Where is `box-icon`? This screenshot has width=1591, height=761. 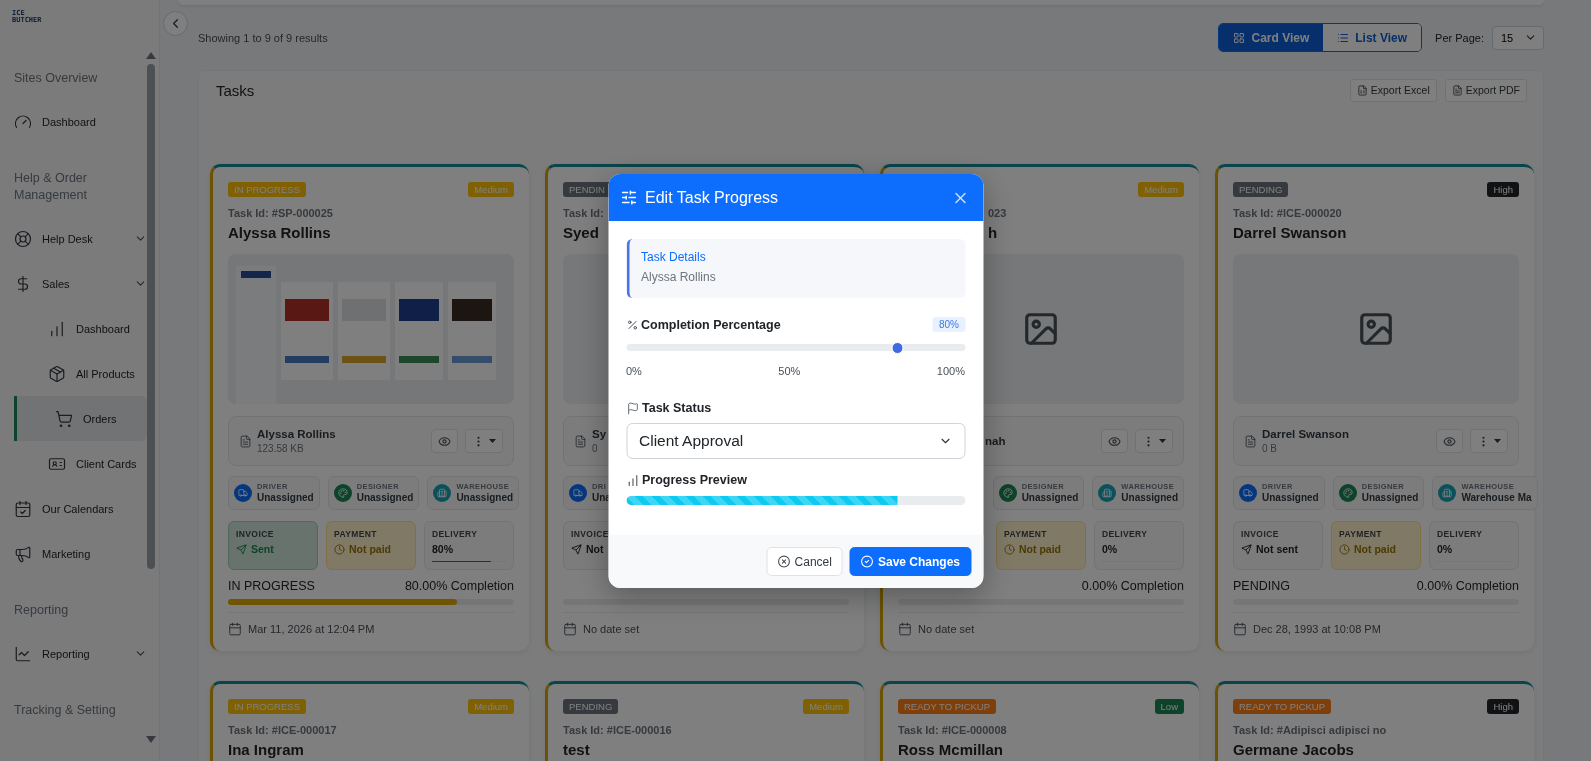 box-icon is located at coordinates (57, 373).